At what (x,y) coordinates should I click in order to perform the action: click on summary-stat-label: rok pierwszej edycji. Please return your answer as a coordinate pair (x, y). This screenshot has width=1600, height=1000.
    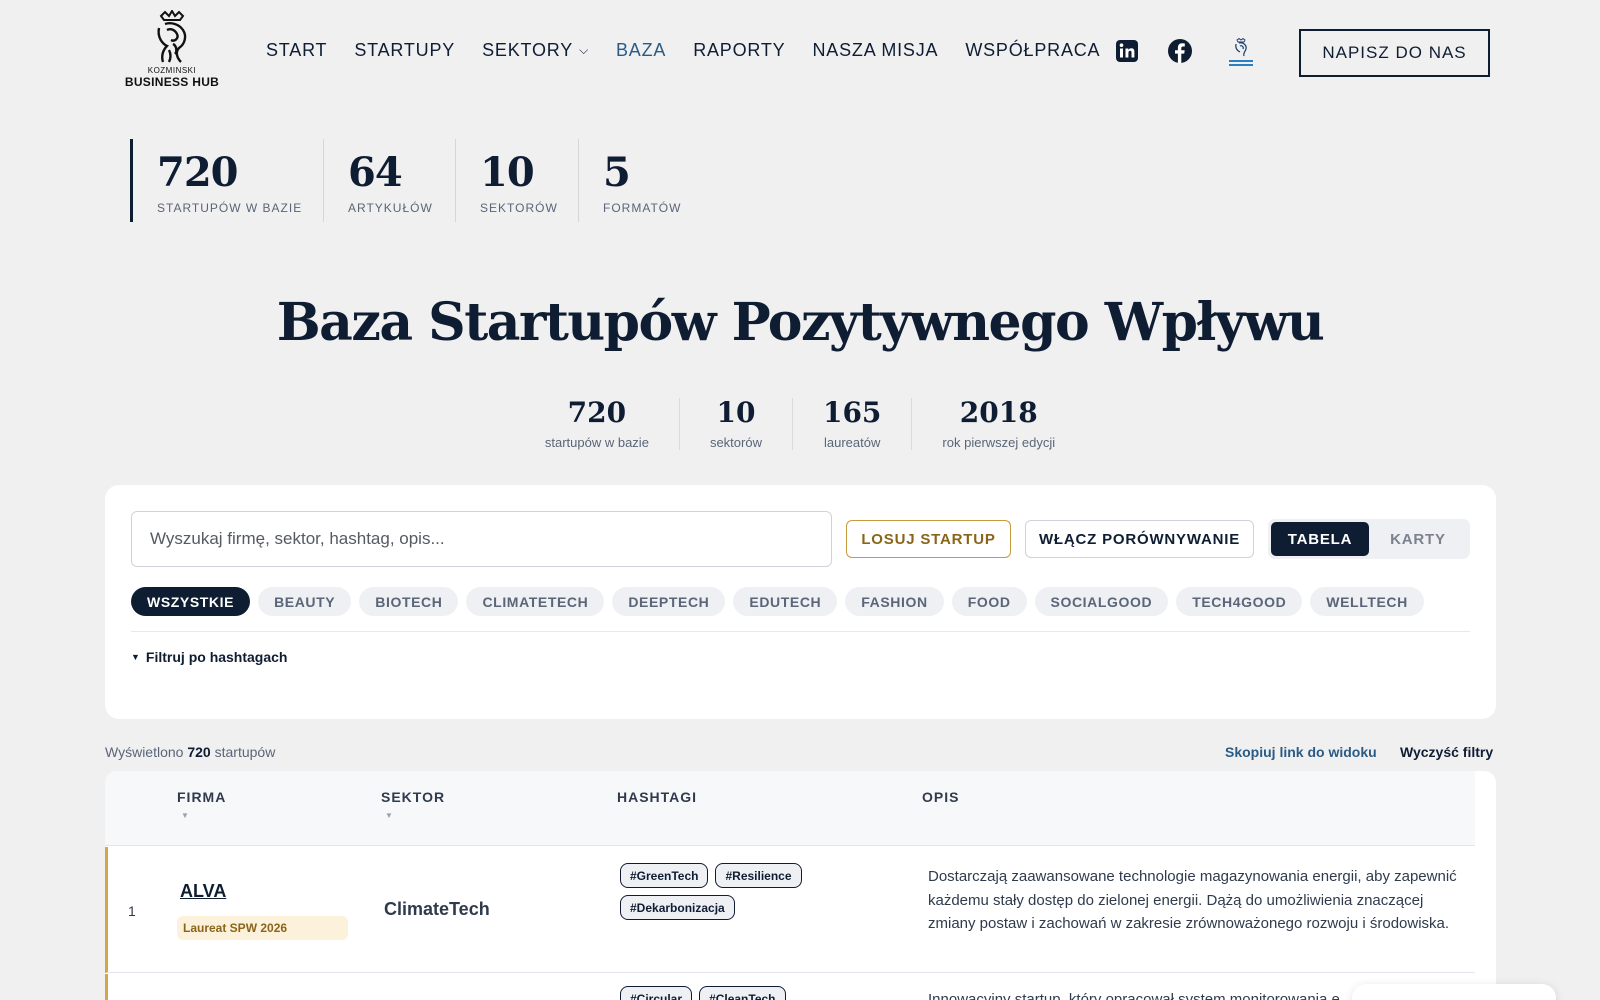
    Looking at the image, I should click on (999, 442).